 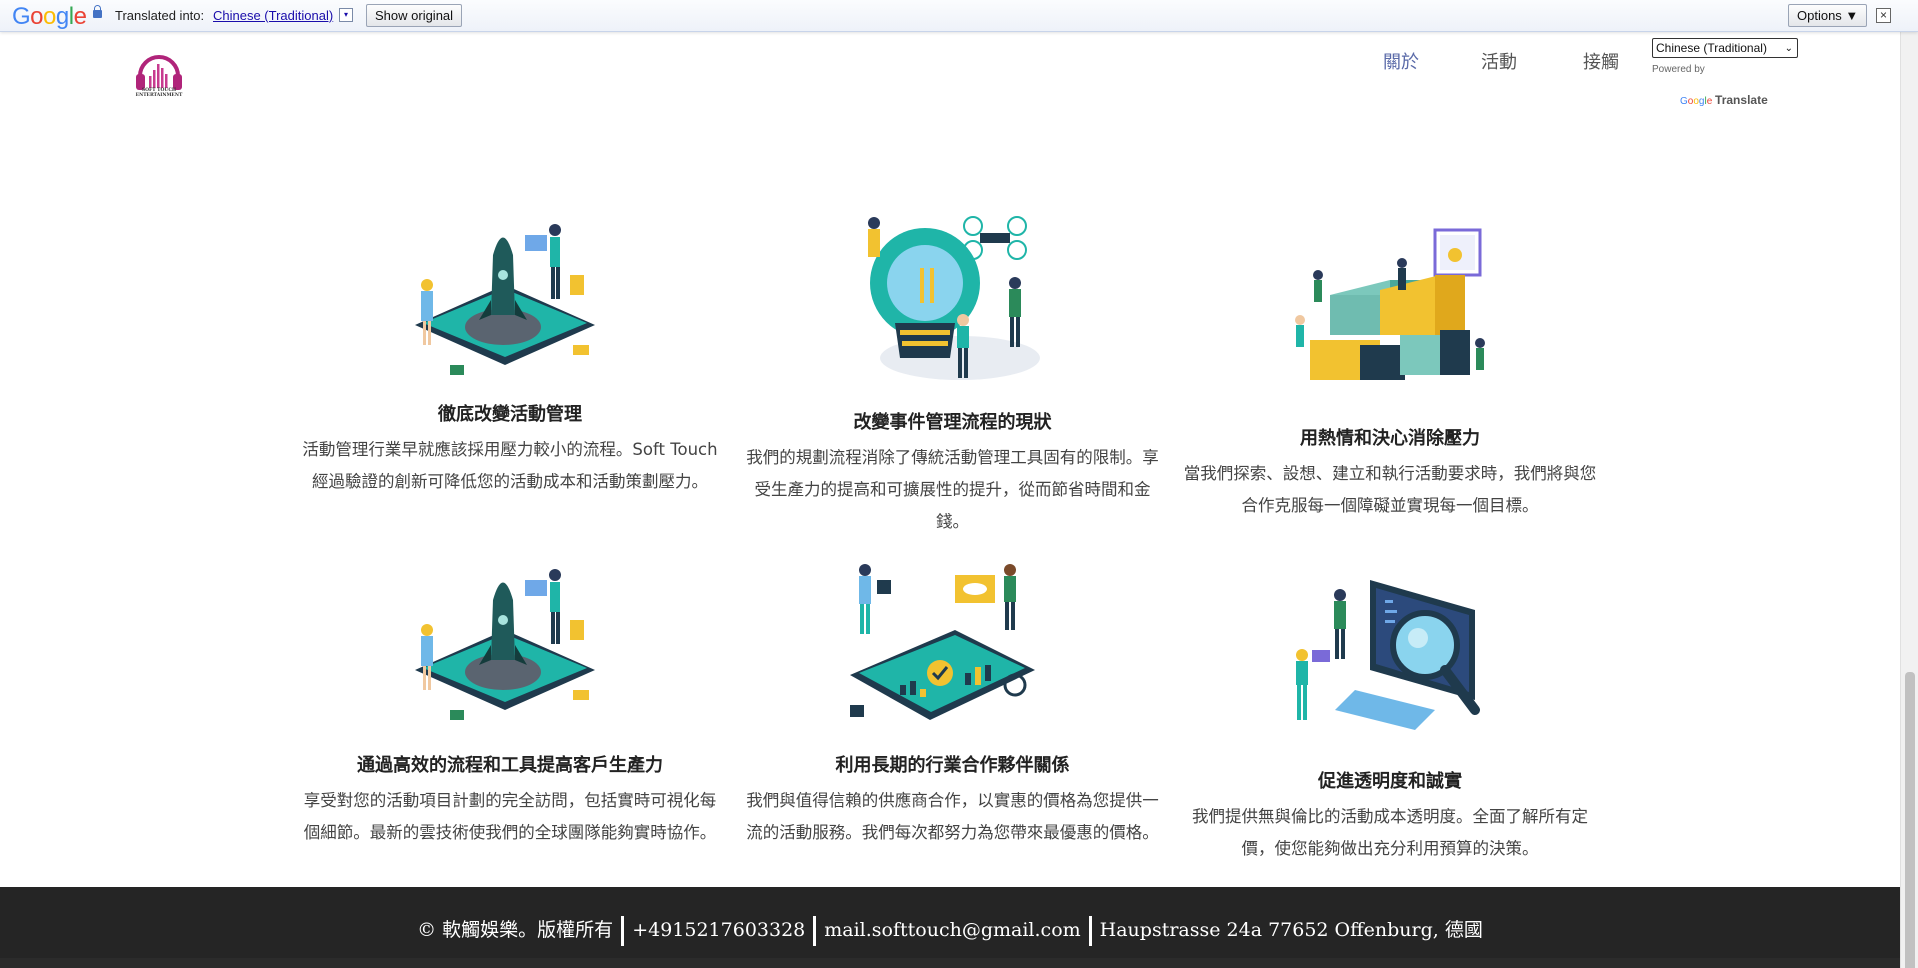 What do you see at coordinates (510, 765) in the screenshot?
I see `feature-title: 通過高效的流程和工具提高客戶生產力` at bounding box center [510, 765].